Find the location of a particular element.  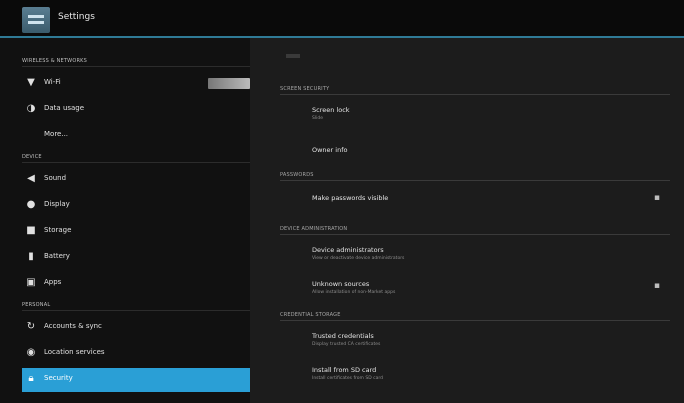

panel-header is located at coordinates (293, 56).